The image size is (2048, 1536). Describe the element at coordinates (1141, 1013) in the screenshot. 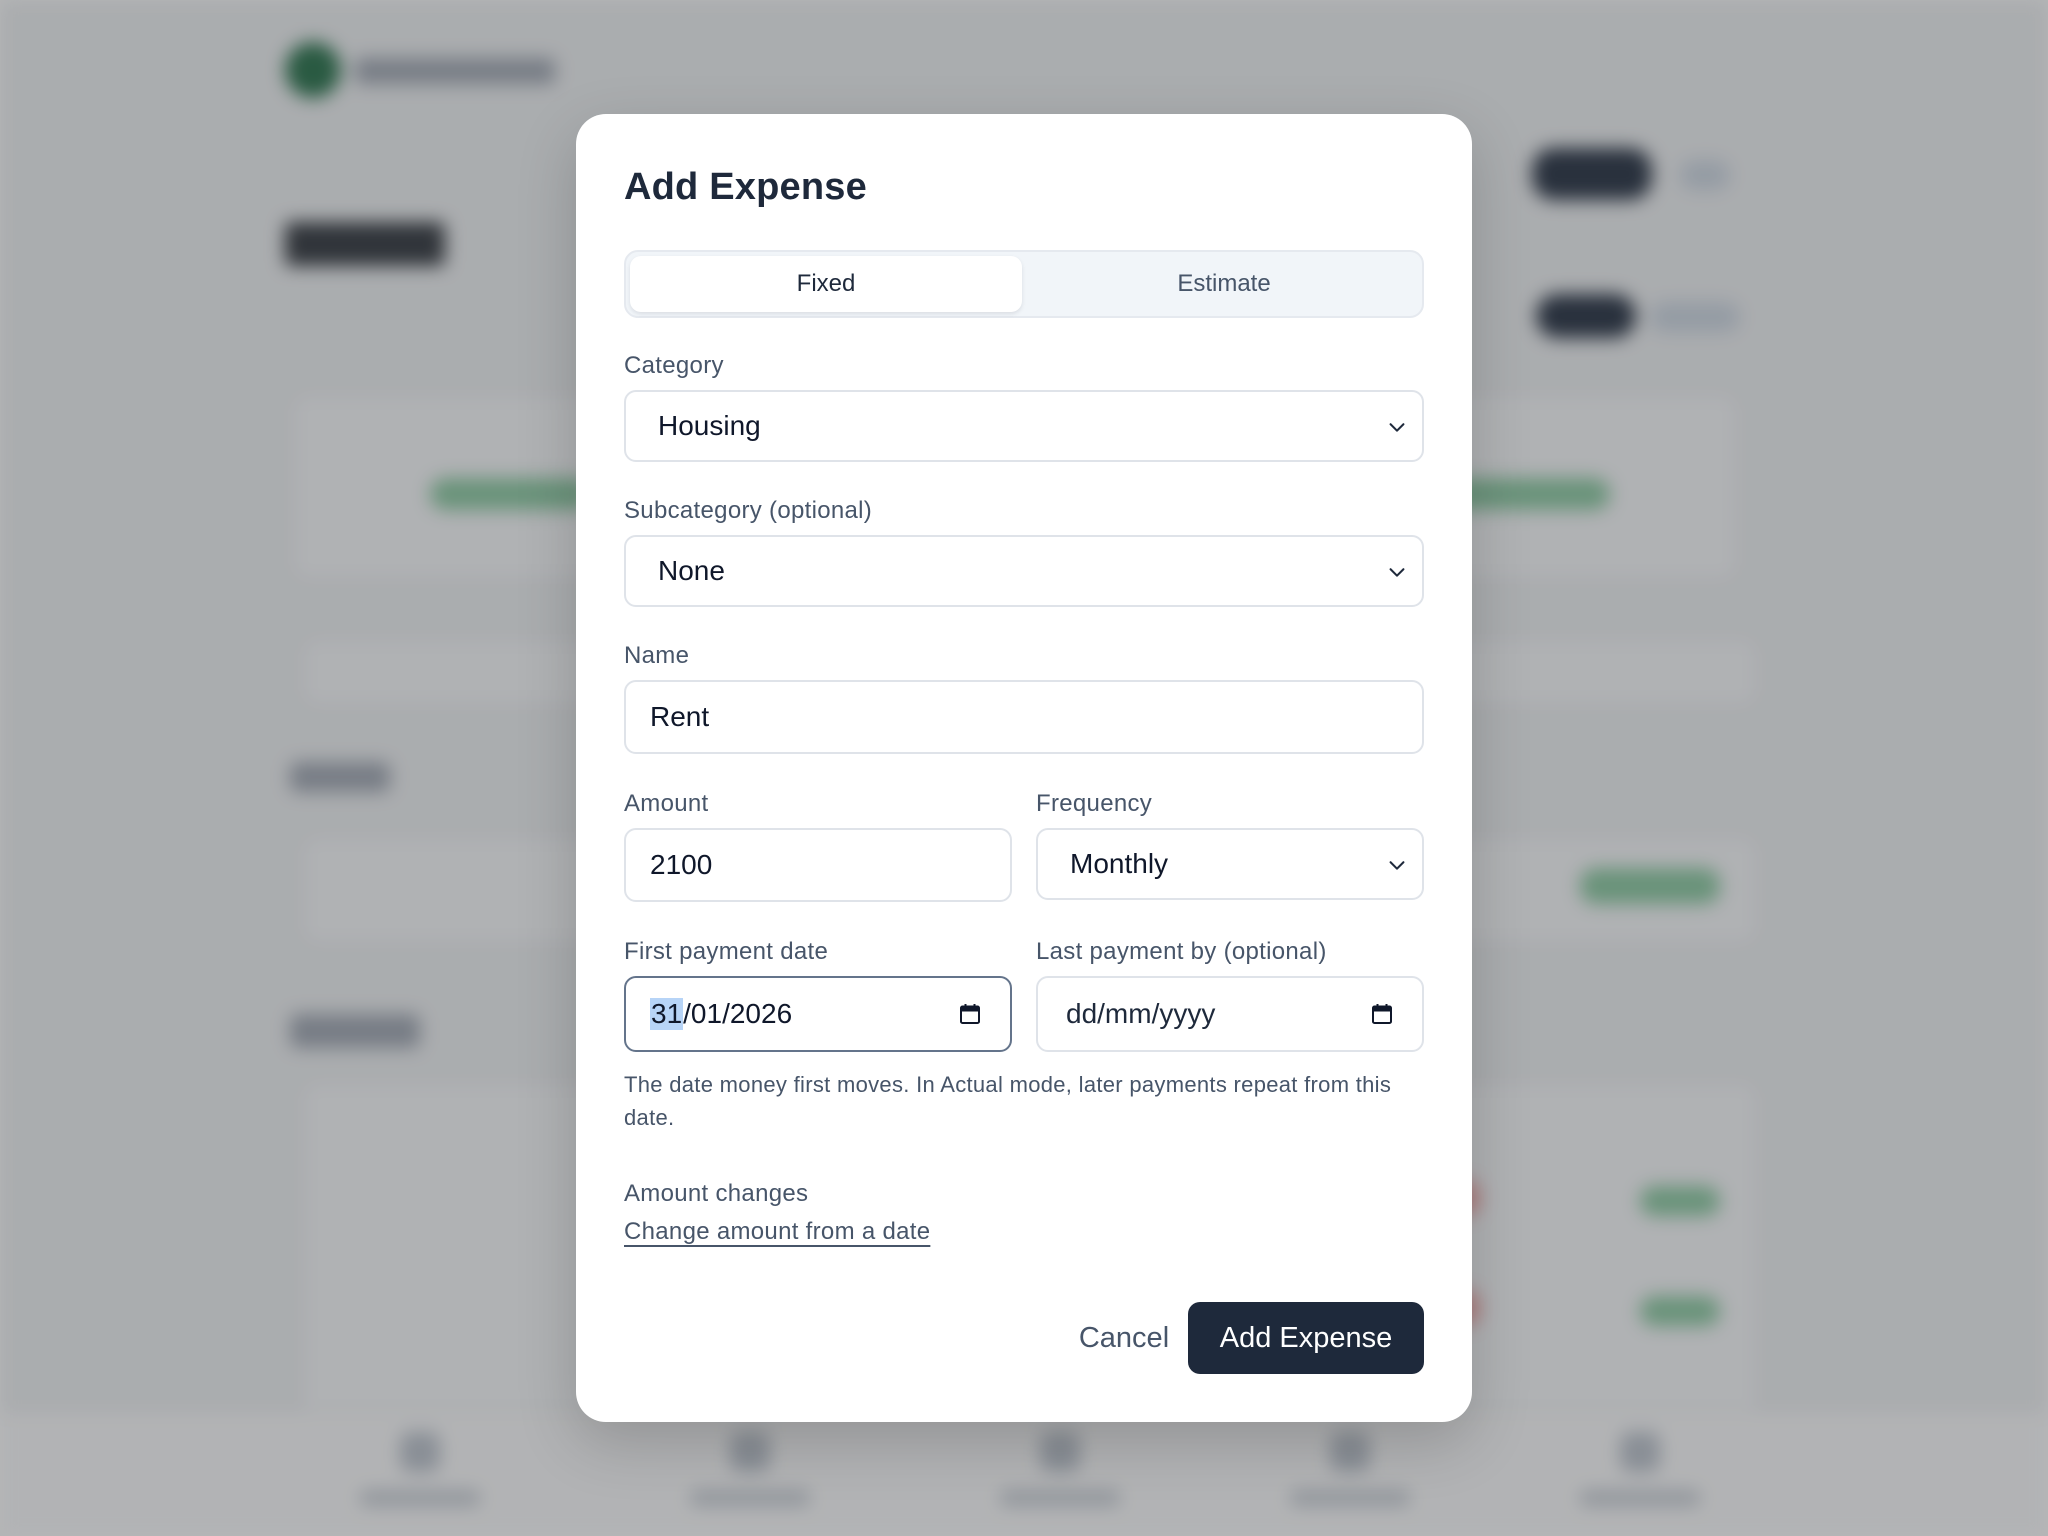

I see `last-payment-placeholder: dd/mm/yyyy` at that location.